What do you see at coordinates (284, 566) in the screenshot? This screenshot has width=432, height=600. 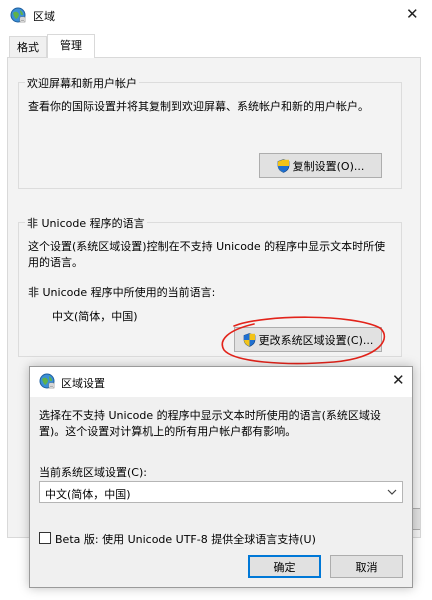 I see `ok-button: 确定` at bounding box center [284, 566].